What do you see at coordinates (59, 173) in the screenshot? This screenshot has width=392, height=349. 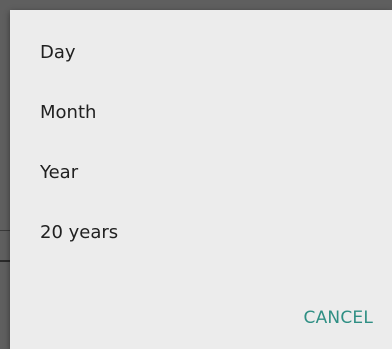 I see `option-year: Year` at bounding box center [59, 173].